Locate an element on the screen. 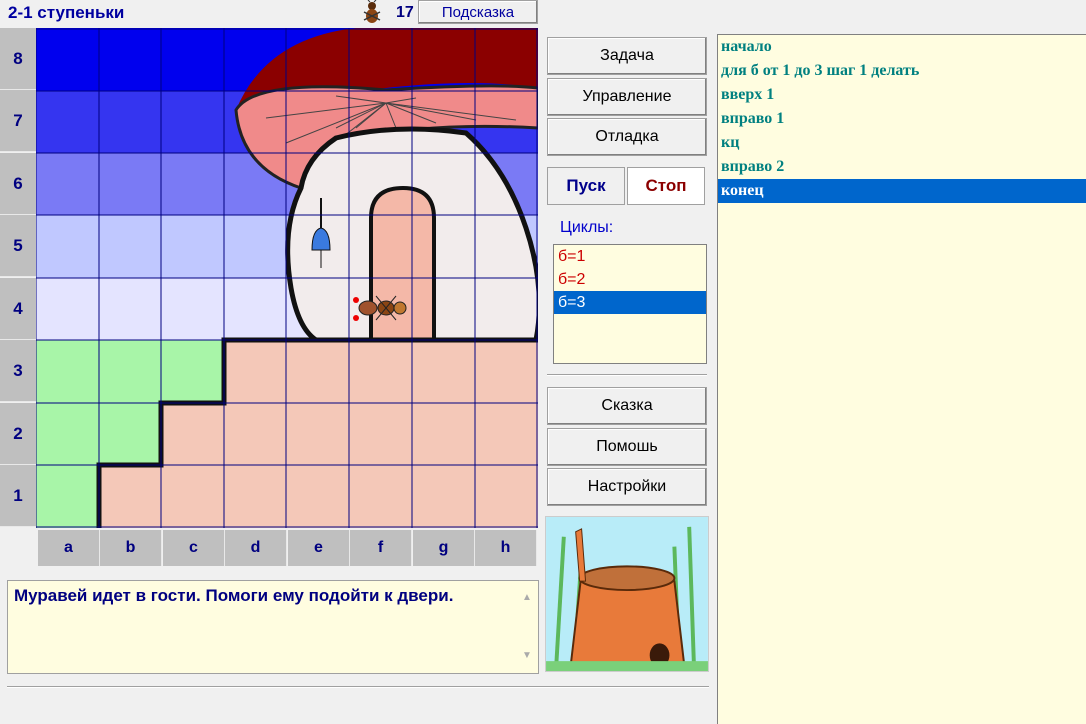 The width and height of the screenshot is (1086, 724). row-label: 8 is located at coordinates (18, 59).